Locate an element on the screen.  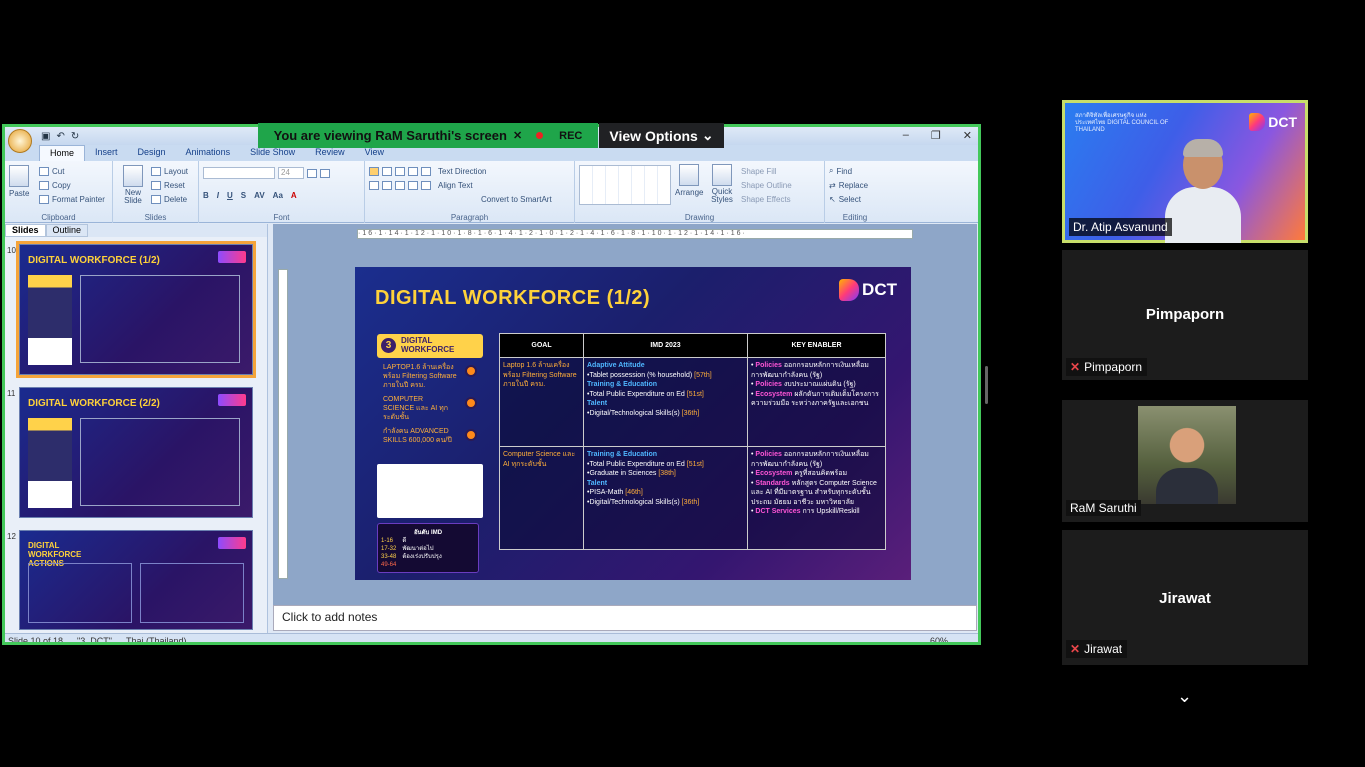
participant-tile: Jirawat ✕ Jirawat is located at coordinates (1185, 597).